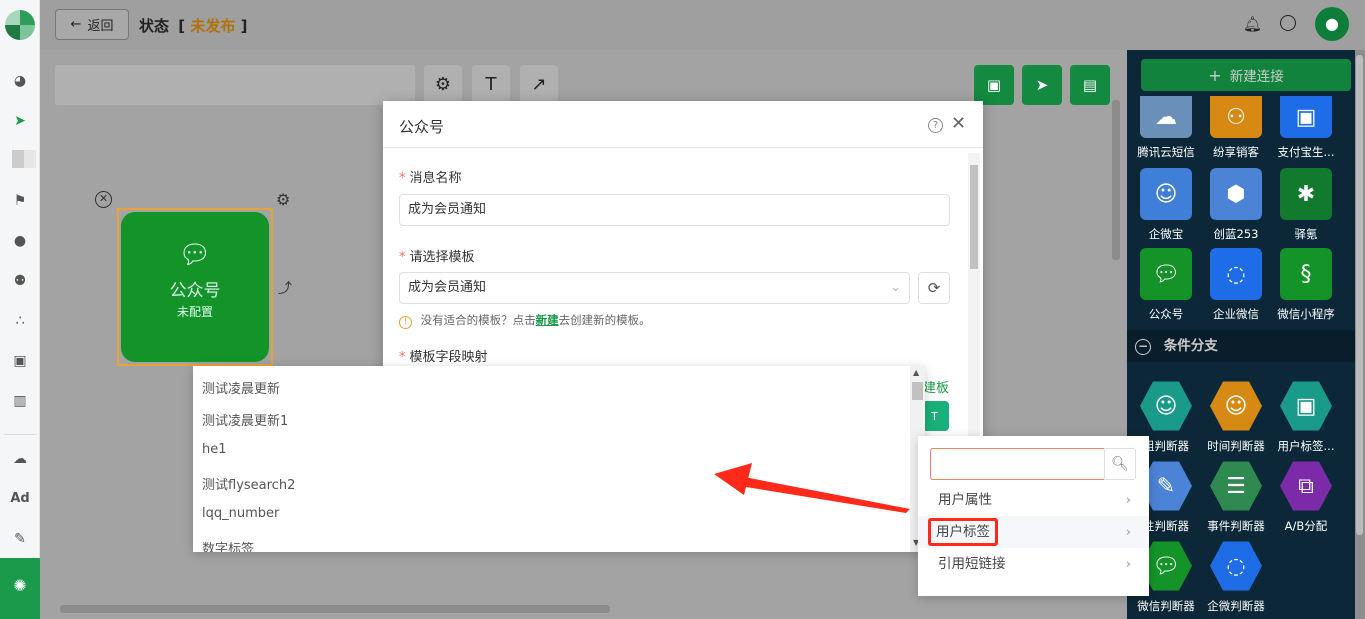 The image size is (1365, 619). I want to click on node-label: A/B分配, so click(1306, 526).